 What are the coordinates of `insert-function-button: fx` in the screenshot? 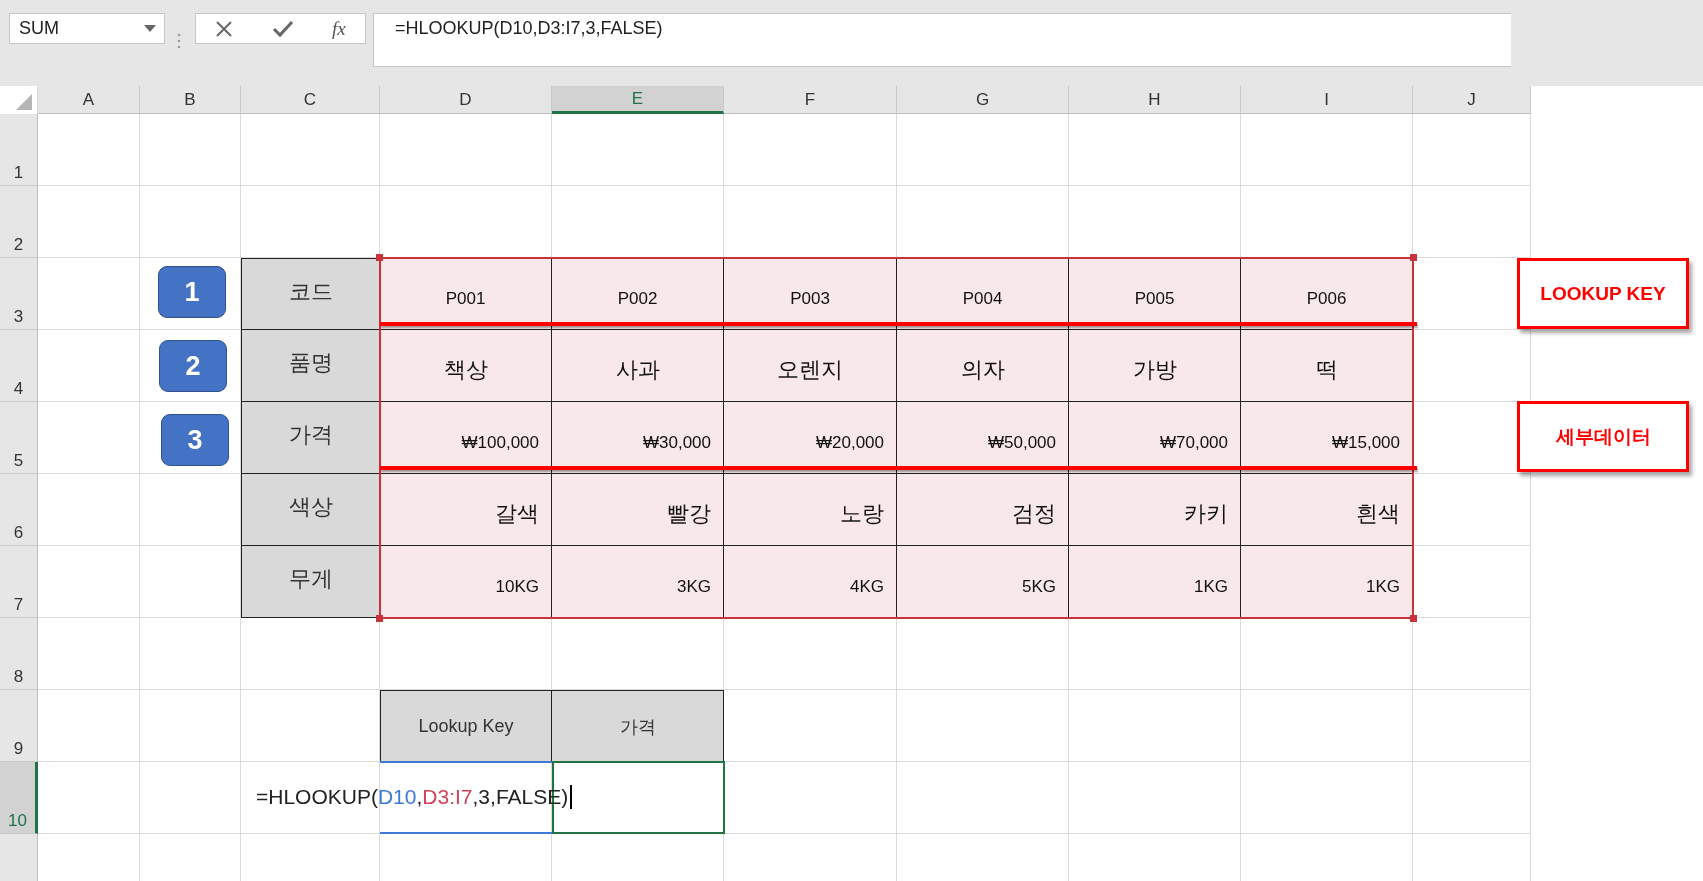 It's located at (339, 28).